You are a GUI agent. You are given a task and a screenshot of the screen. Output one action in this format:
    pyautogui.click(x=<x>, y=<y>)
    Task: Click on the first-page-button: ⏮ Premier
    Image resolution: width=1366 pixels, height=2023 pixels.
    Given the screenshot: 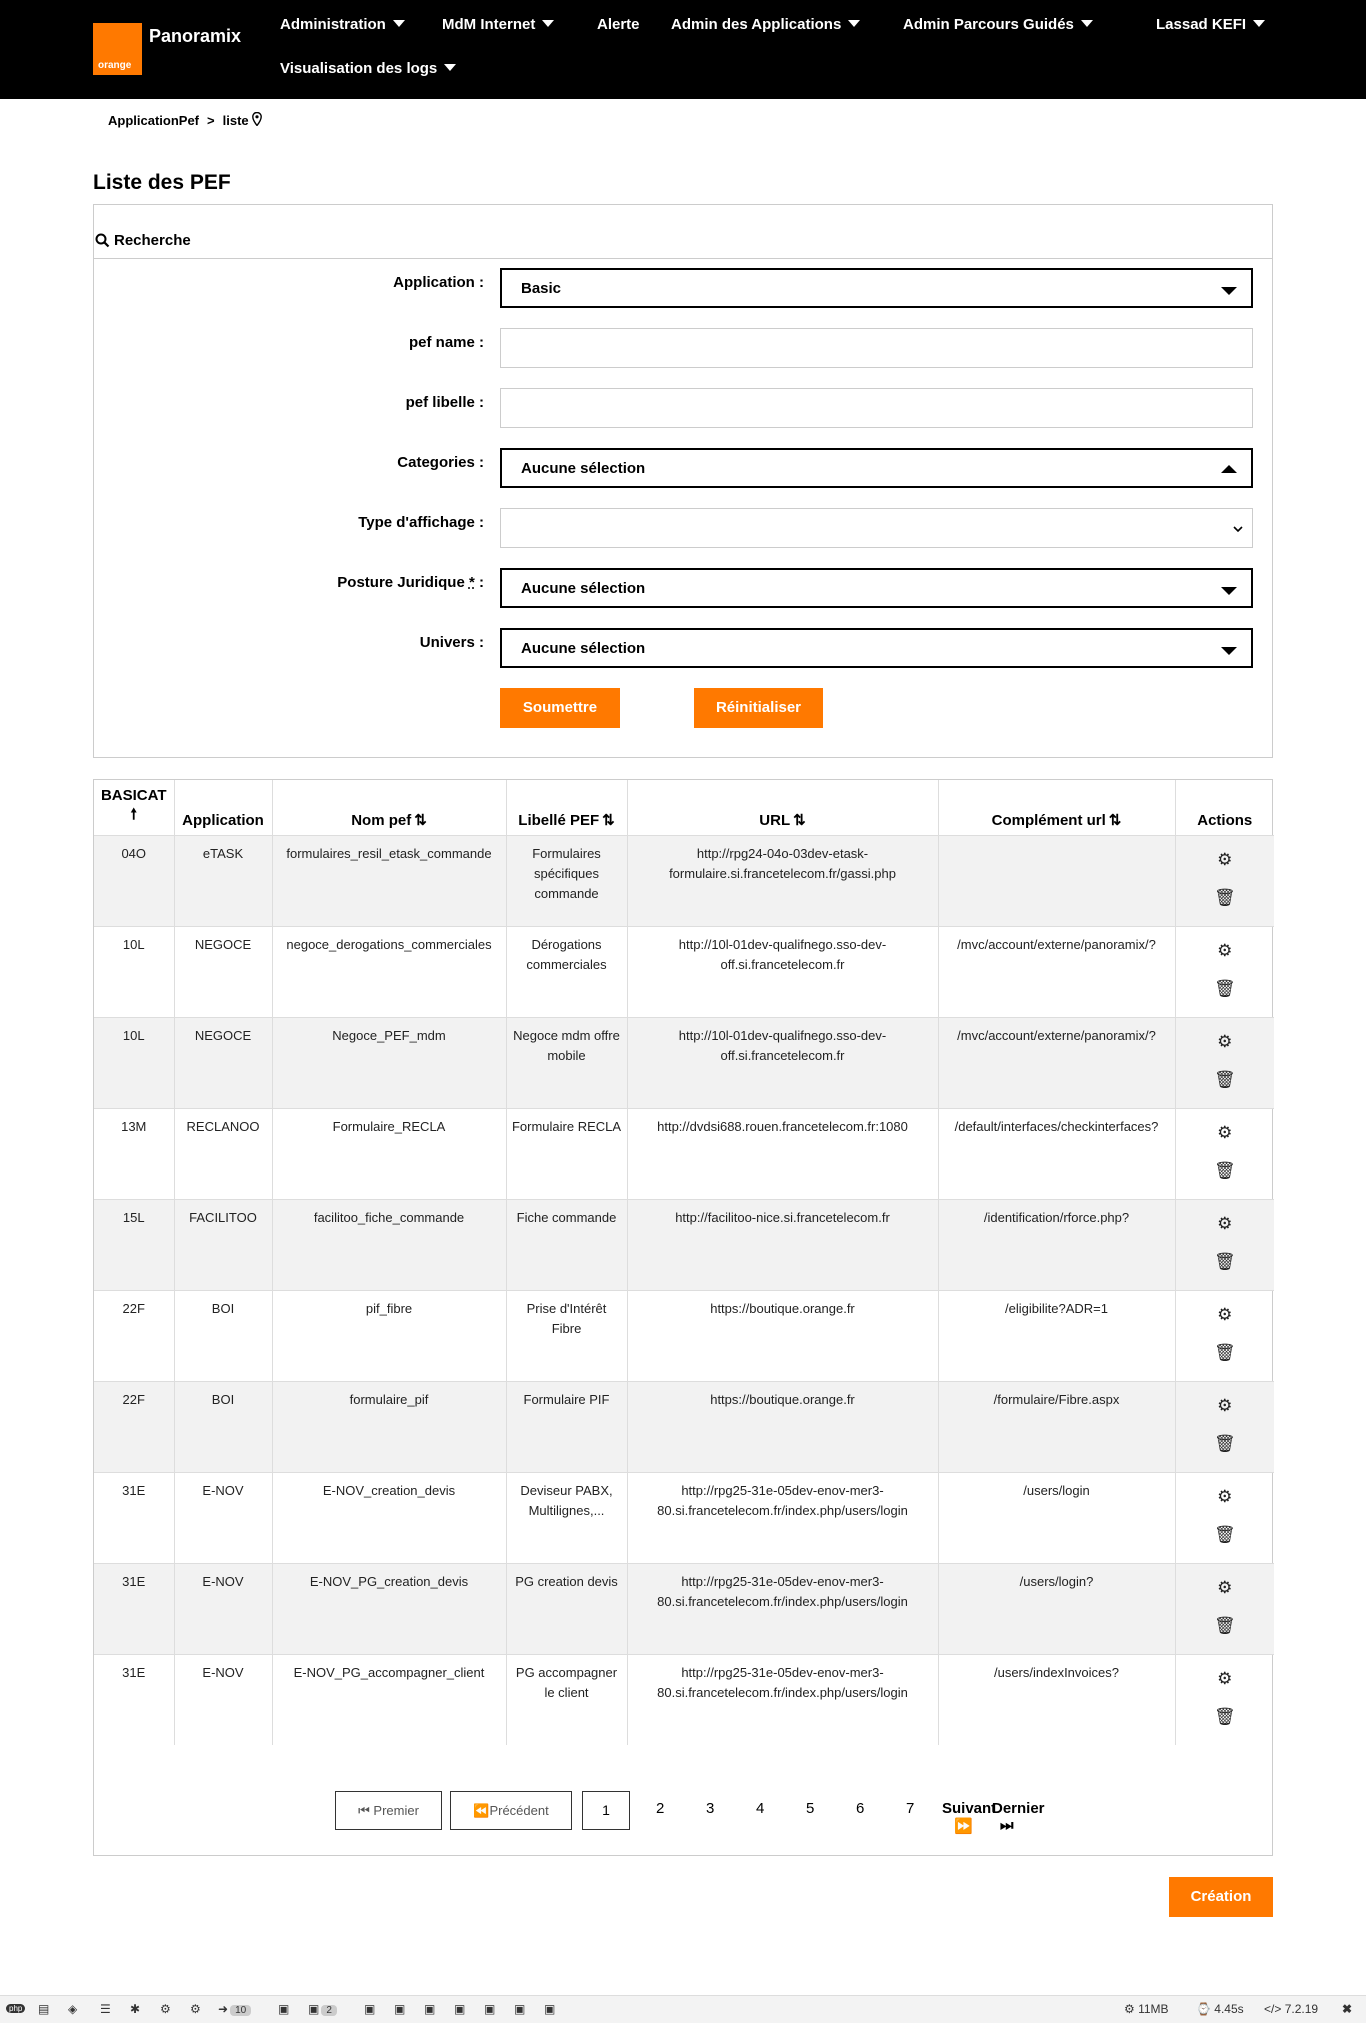 What is the action you would take?
    pyautogui.click(x=388, y=1810)
    